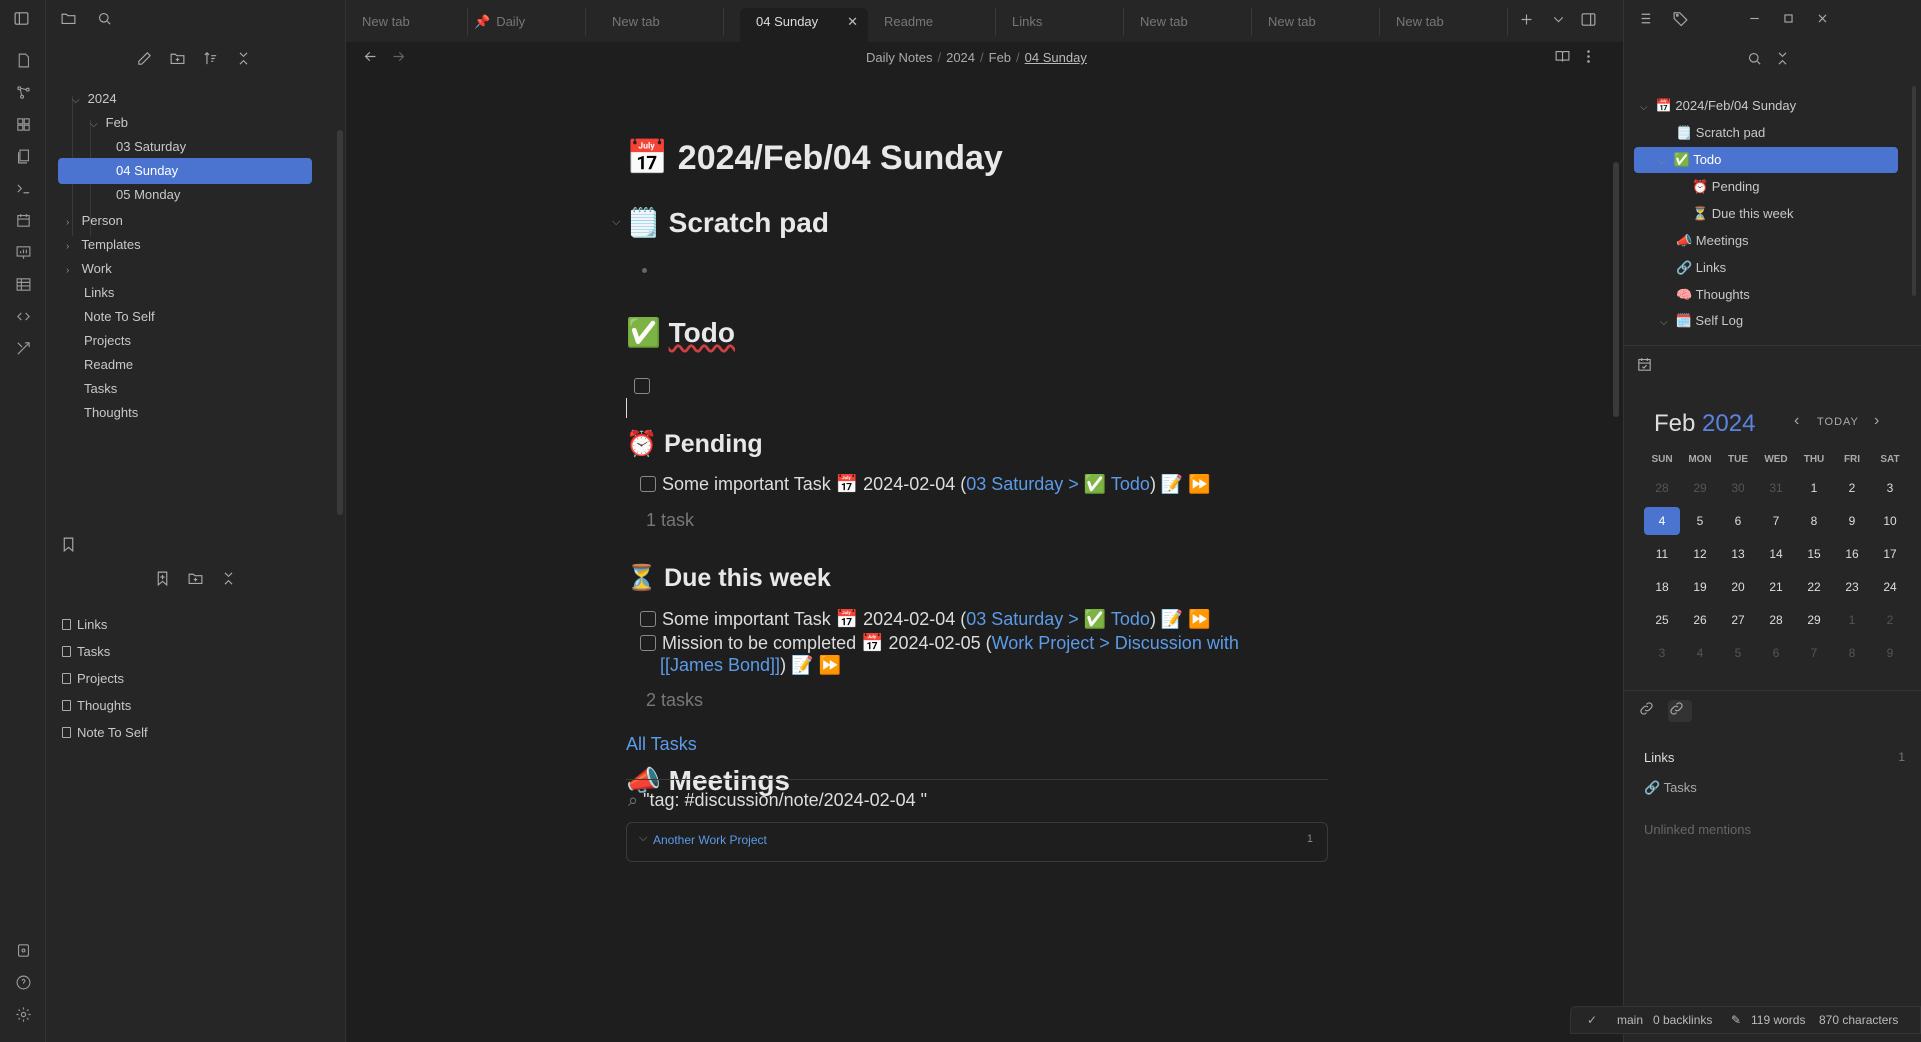 The height and width of the screenshot is (1042, 1921). Describe the element at coordinates (1756, 60) in the screenshot. I see `outline-search-icon` at that location.